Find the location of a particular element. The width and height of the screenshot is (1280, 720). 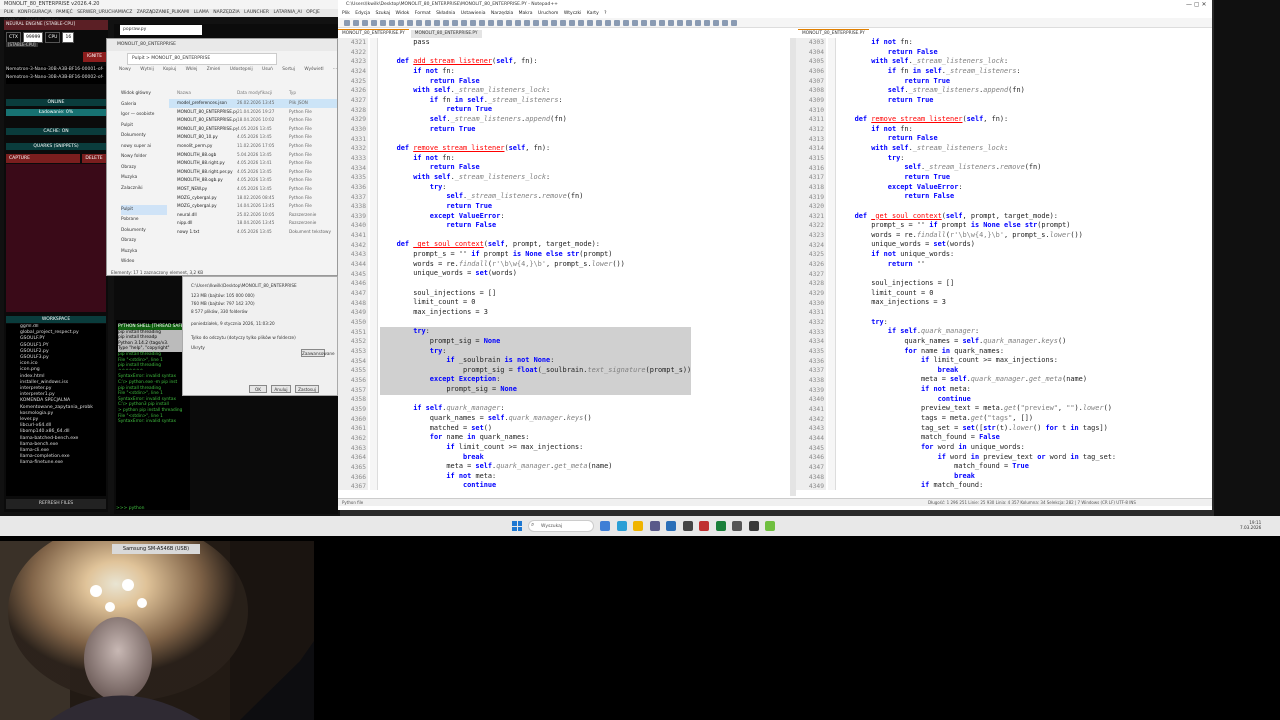

col-name: Nazwa is located at coordinates (203, 93).